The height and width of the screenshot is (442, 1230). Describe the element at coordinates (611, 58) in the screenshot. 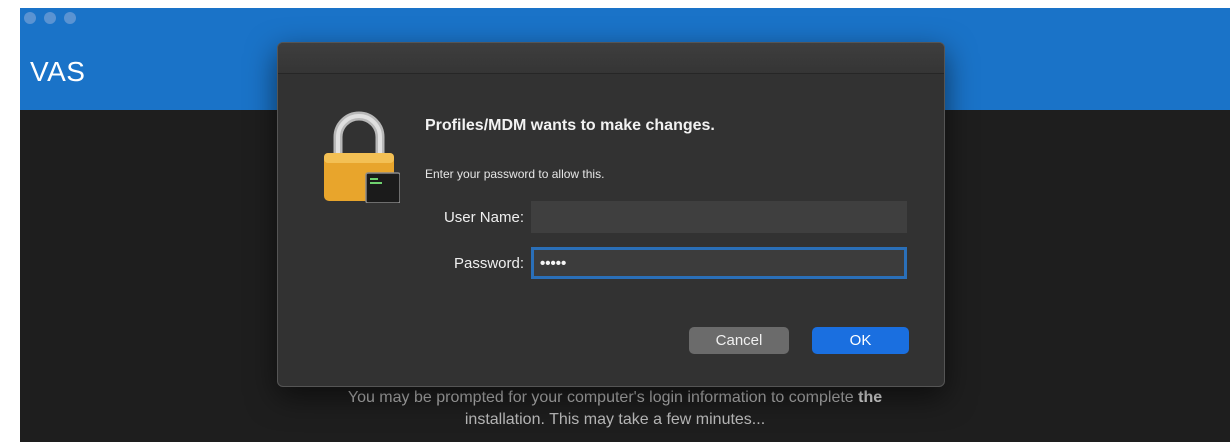

I see `dialog-titlebar` at that location.